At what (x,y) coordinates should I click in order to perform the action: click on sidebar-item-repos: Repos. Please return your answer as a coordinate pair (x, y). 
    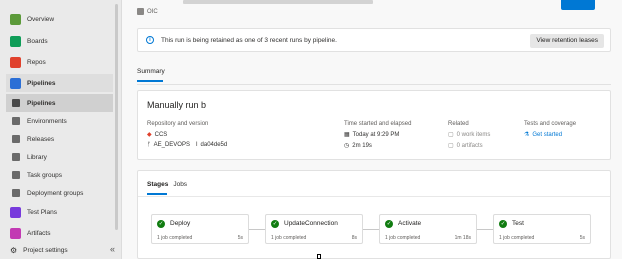
    Looking at the image, I should click on (59, 62).